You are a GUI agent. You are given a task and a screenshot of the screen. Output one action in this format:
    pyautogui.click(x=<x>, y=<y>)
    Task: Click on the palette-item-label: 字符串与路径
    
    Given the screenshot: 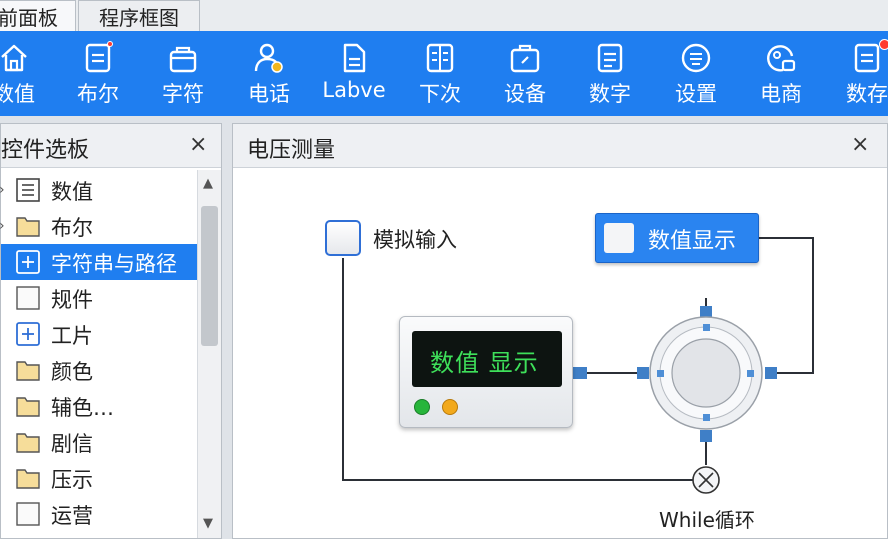 What is the action you would take?
    pyautogui.click(x=114, y=264)
    